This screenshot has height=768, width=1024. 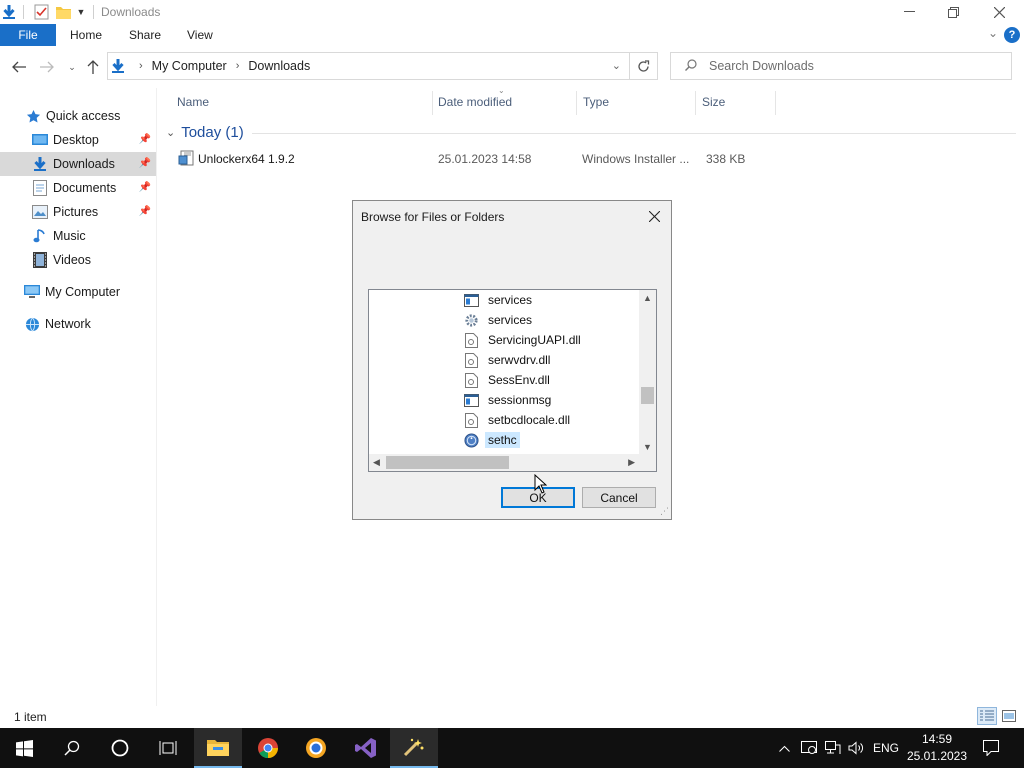 What do you see at coordinates (475, 102) in the screenshot?
I see `column-header-date-modified: Date modified` at bounding box center [475, 102].